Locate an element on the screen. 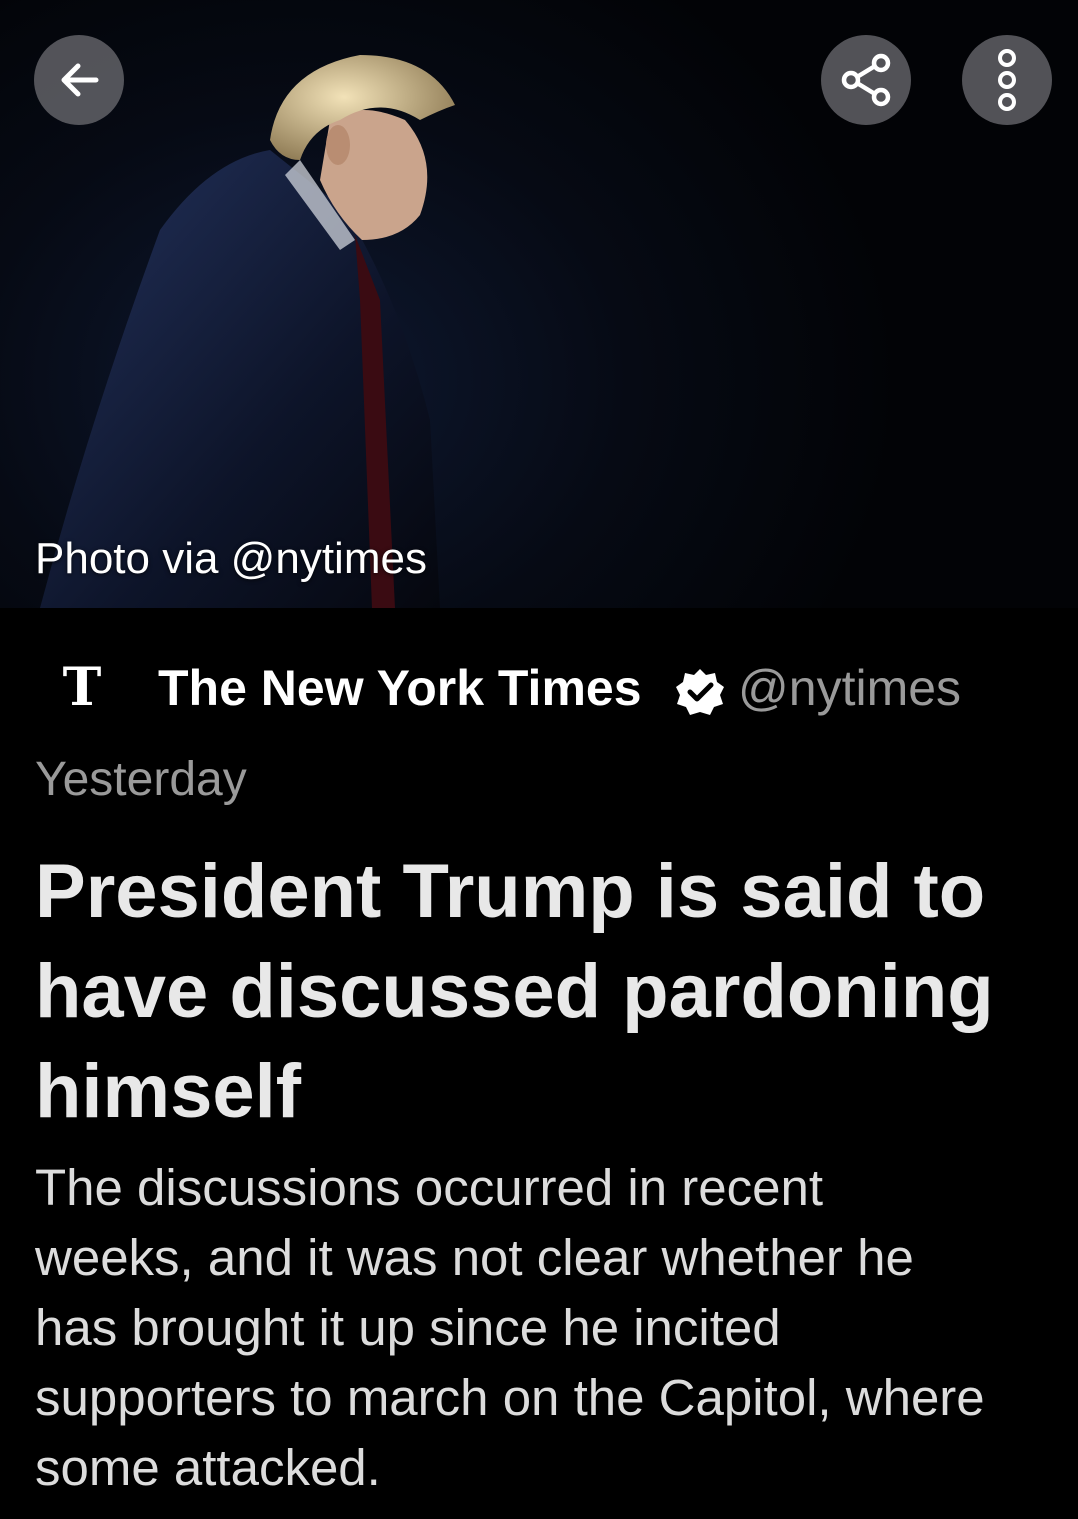  share-button is located at coordinates (866, 80).